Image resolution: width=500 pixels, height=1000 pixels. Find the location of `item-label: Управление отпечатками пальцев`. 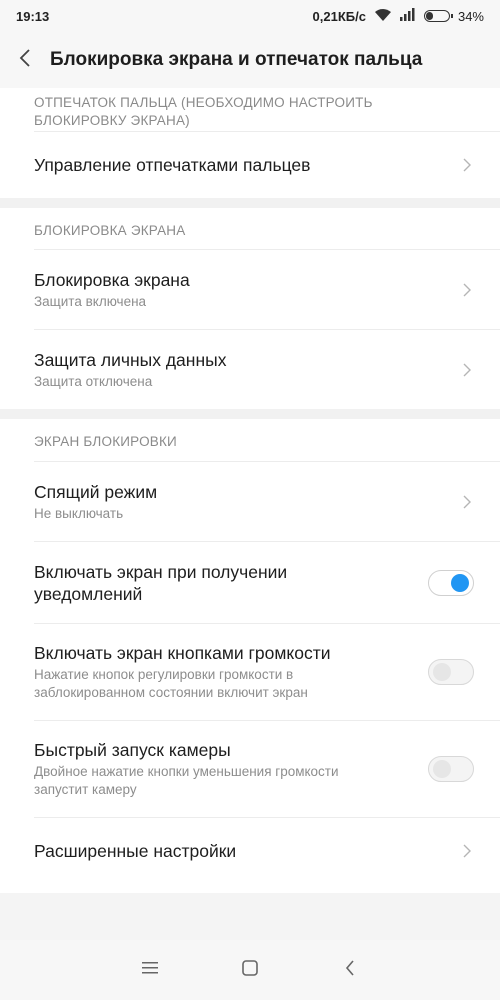

item-label: Управление отпечатками пальцев is located at coordinates (172, 165).